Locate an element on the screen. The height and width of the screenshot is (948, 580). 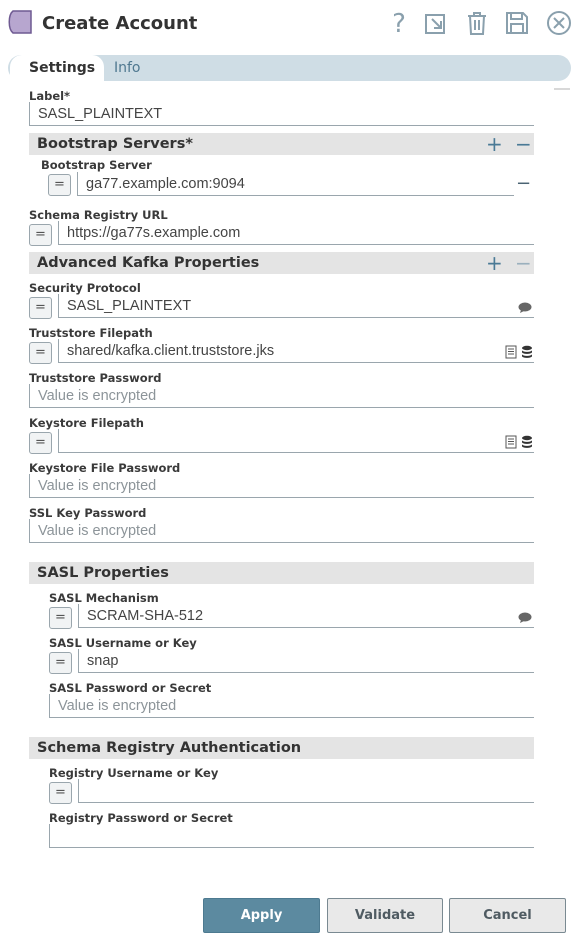
bootstrap-server-expression-toggle: = is located at coordinates (59, 185).